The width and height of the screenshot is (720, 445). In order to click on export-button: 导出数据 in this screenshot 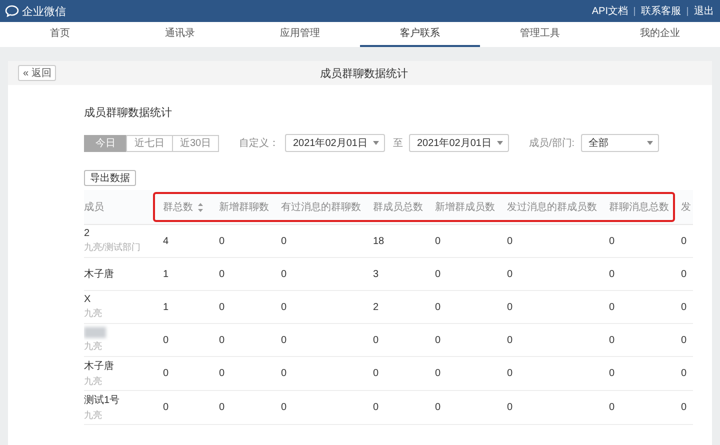, I will do `click(110, 178)`.